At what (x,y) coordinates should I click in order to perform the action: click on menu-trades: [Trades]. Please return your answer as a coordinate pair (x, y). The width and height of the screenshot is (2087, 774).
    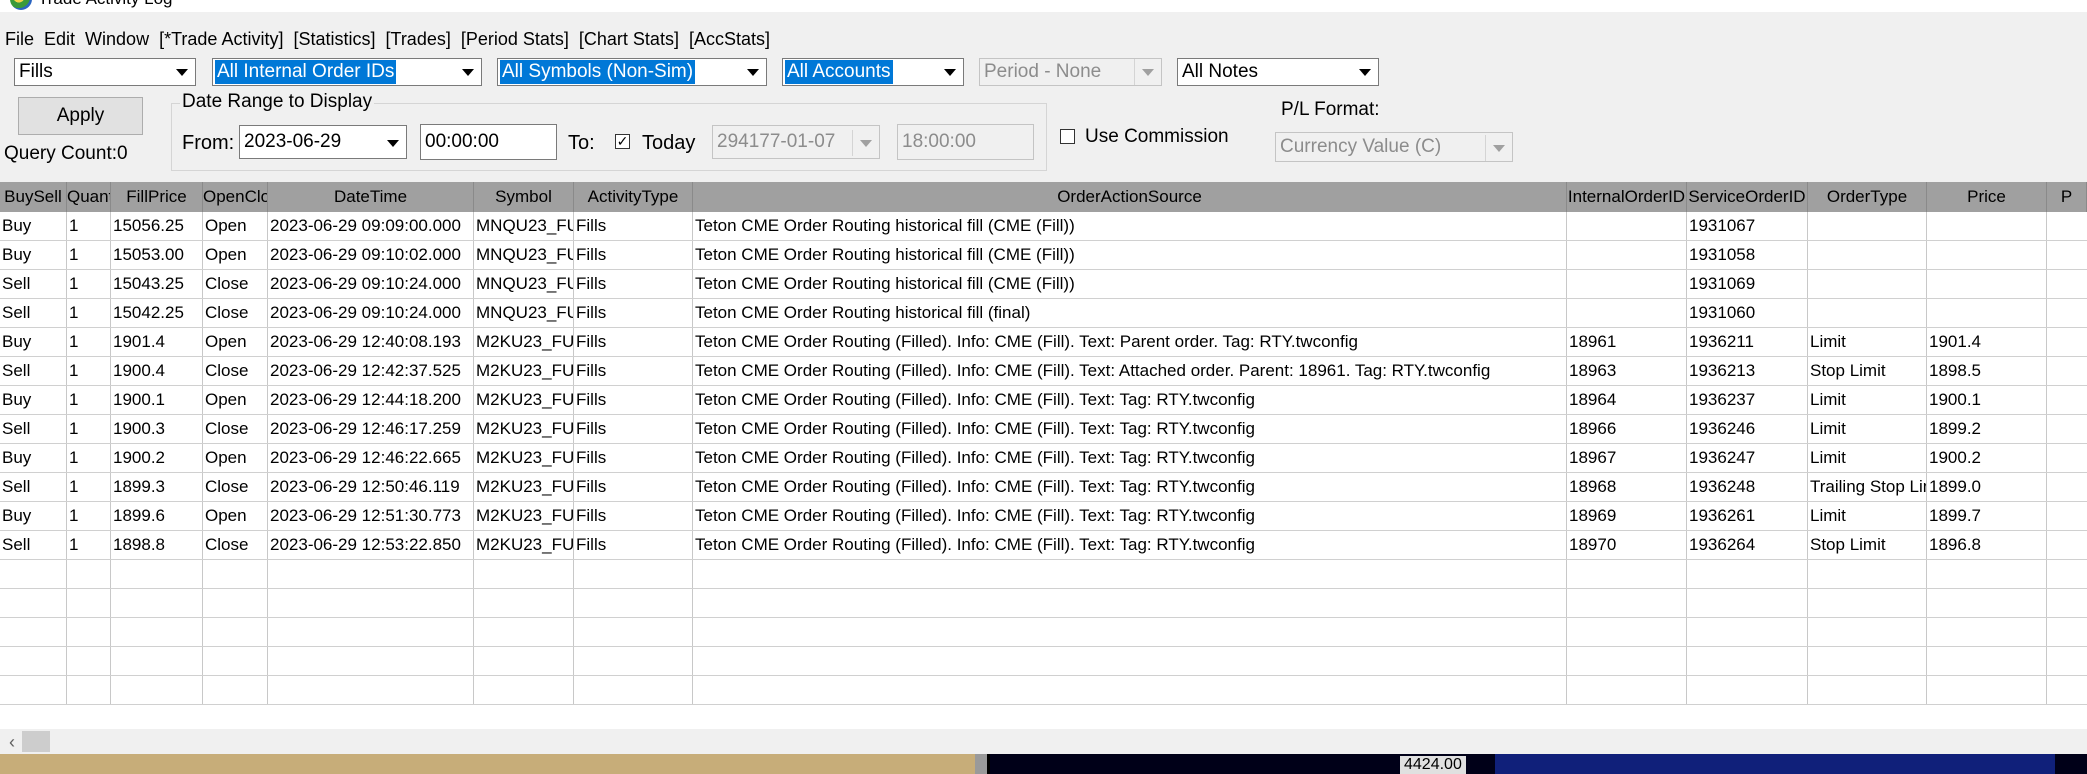
    Looking at the image, I should click on (417, 39).